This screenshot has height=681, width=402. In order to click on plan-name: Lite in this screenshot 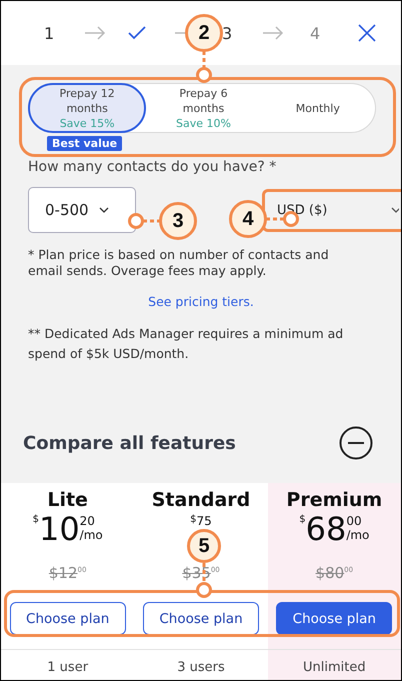, I will do `click(67, 500)`.